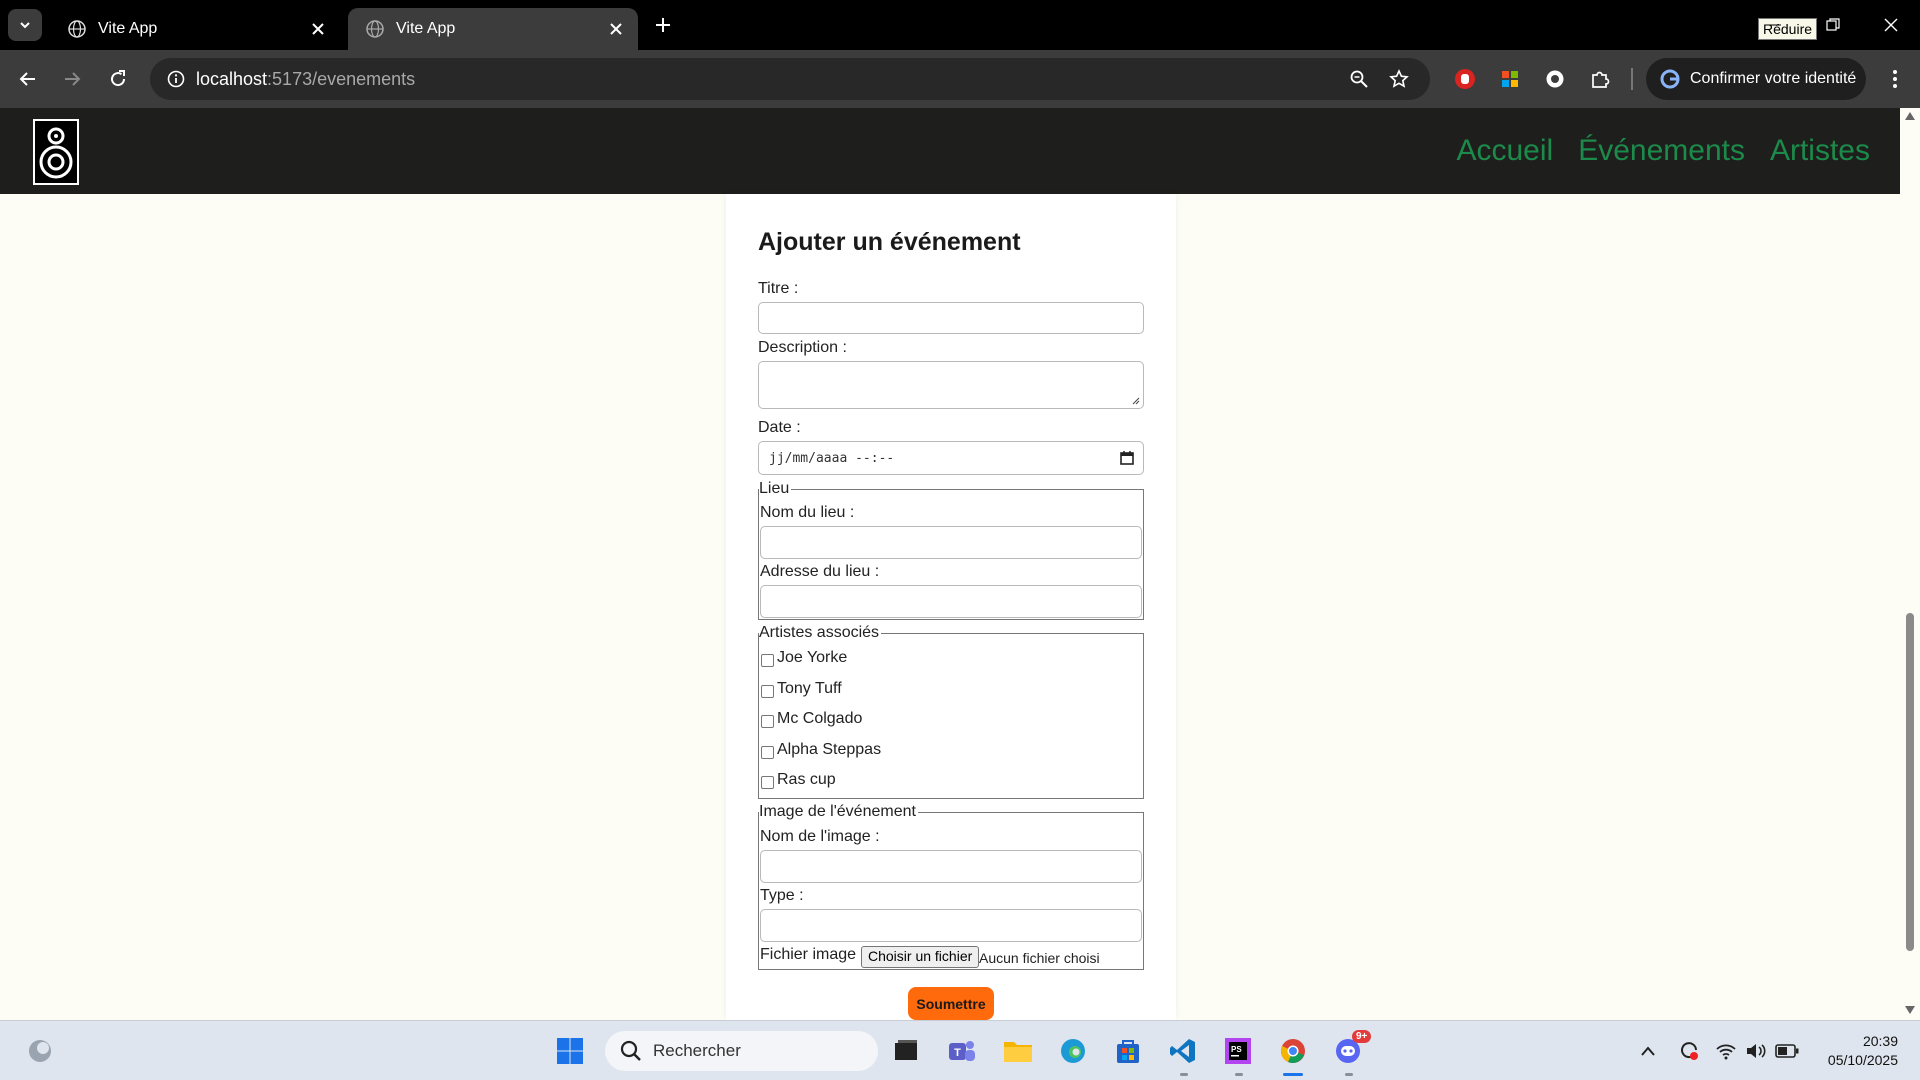  I want to click on arrow-left-icon, so click(27, 79).